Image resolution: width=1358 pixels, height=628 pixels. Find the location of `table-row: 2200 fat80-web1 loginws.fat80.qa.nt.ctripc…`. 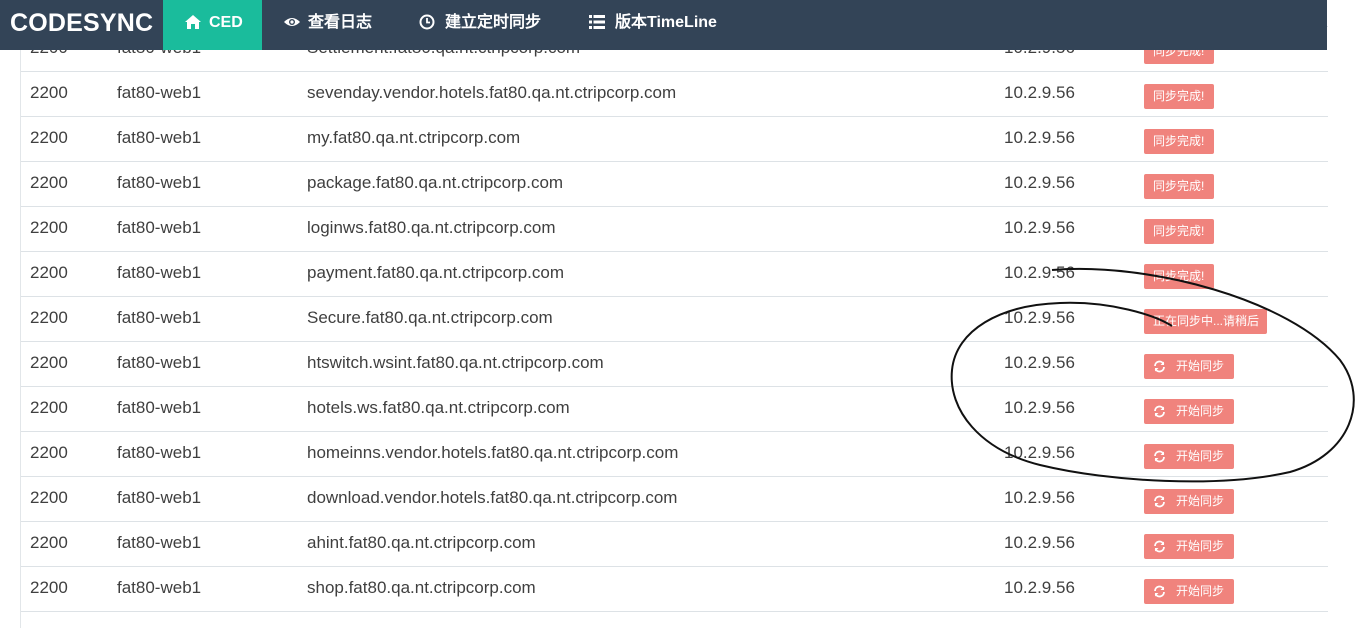

table-row: 2200 fat80-web1 loginws.fat80.qa.nt.ctripc… is located at coordinates (674, 229).